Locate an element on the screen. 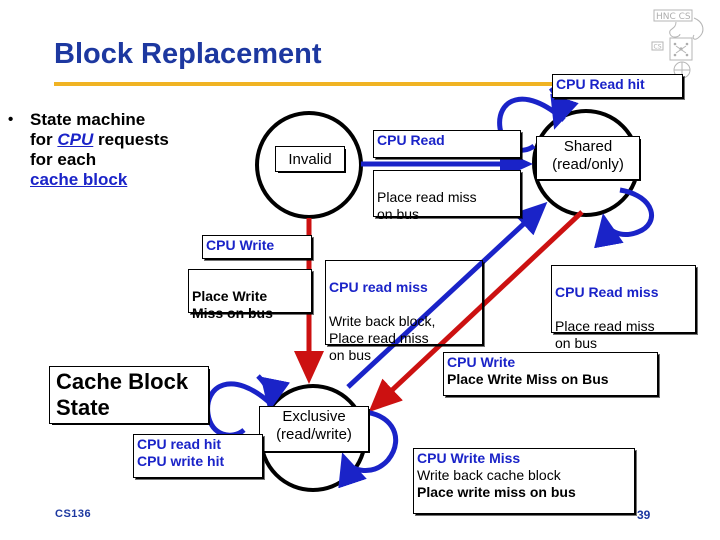 The width and height of the screenshot is (720, 540). state-label-shared-line2: (read/only) is located at coordinates (588, 164).